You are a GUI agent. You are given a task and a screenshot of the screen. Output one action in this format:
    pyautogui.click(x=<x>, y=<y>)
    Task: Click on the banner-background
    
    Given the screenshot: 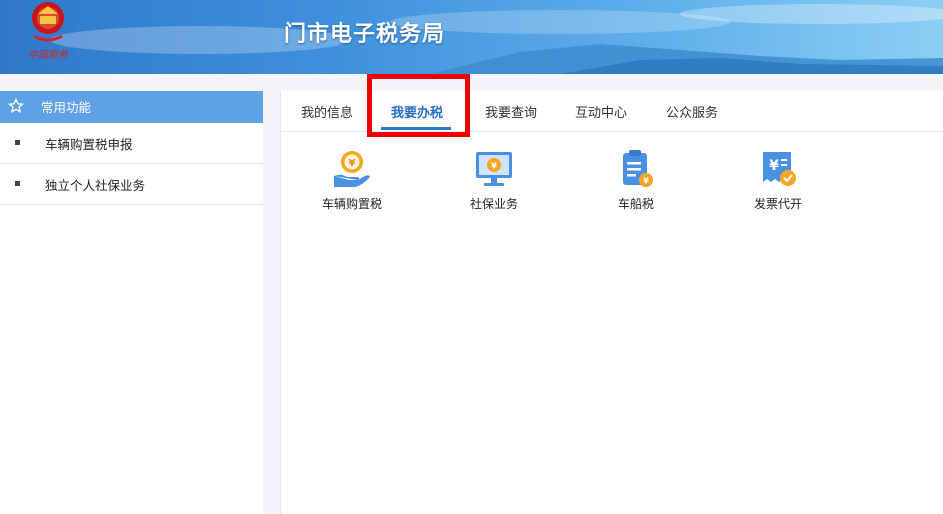 What is the action you would take?
    pyautogui.click(x=496, y=39)
    